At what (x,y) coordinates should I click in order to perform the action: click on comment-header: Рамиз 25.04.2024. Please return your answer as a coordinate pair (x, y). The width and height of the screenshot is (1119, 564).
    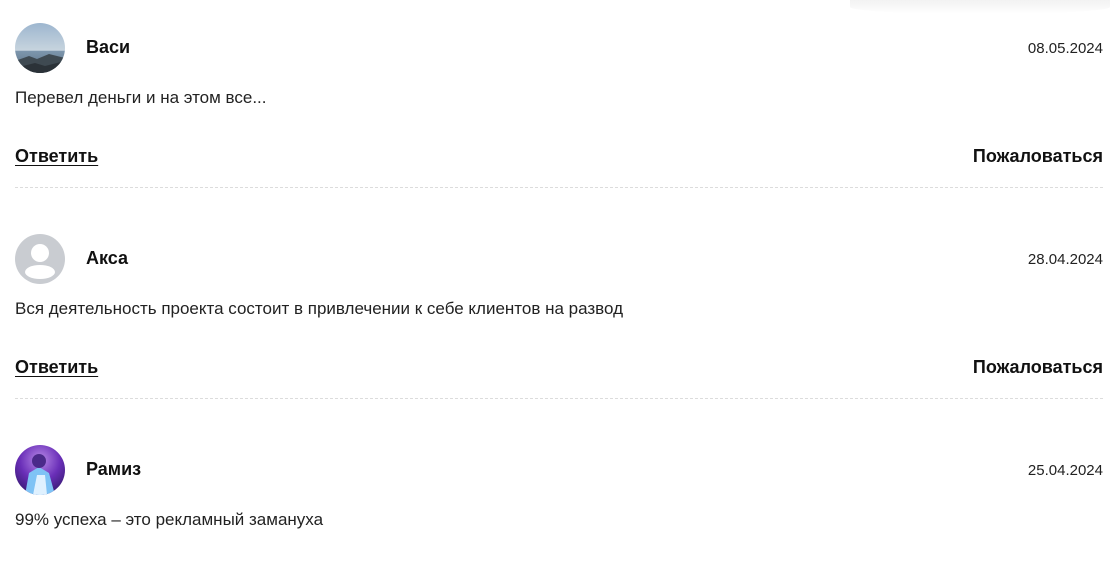
    Looking at the image, I should click on (559, 470).